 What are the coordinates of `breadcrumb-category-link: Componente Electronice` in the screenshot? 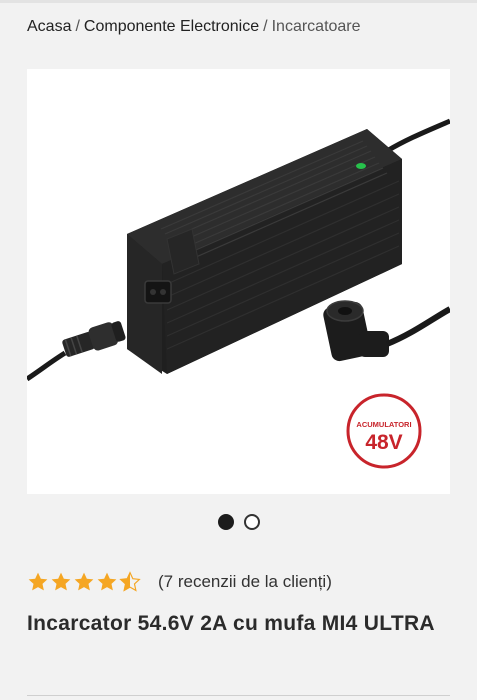 It's located at (171, 26).